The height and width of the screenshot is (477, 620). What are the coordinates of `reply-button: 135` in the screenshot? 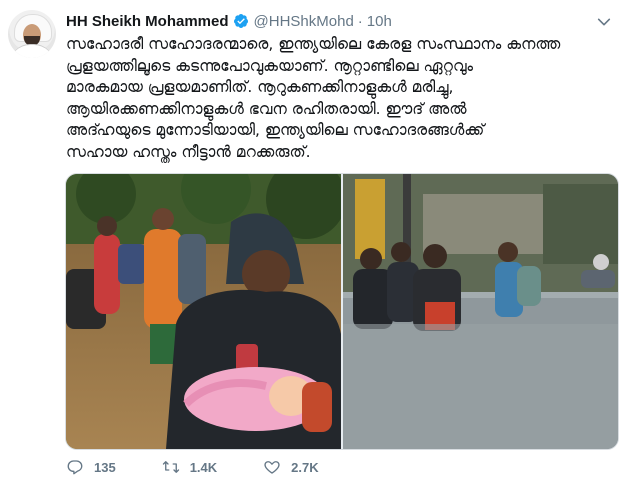 It's located at (91, 467).